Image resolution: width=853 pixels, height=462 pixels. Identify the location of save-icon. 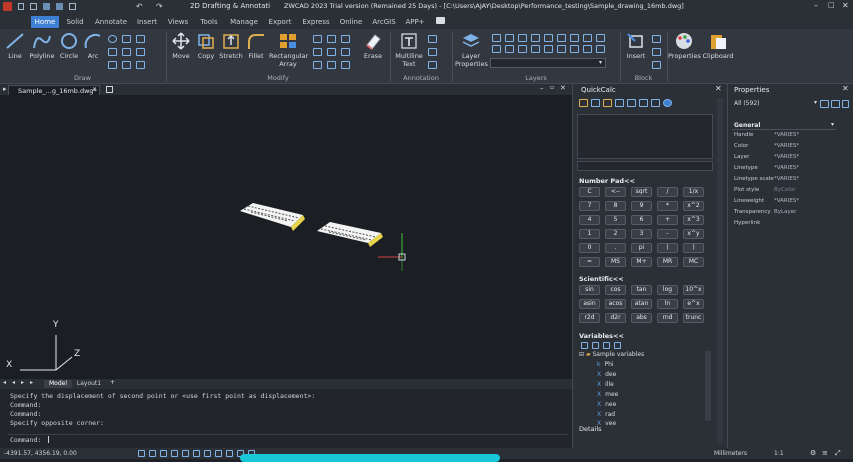
(46, 6).